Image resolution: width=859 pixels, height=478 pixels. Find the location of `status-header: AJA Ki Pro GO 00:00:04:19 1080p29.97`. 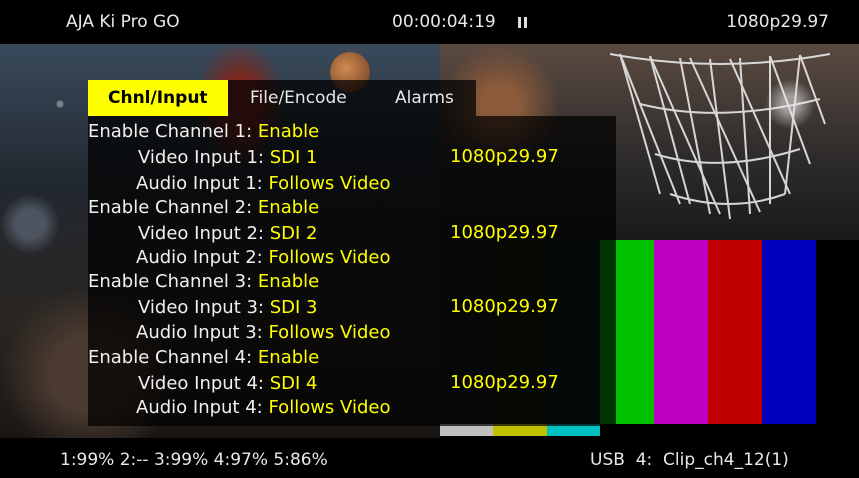

status-header: AJA Ki Pro GO 00:00:04:19 1080p29.97 is located at coordinates (429, 22).